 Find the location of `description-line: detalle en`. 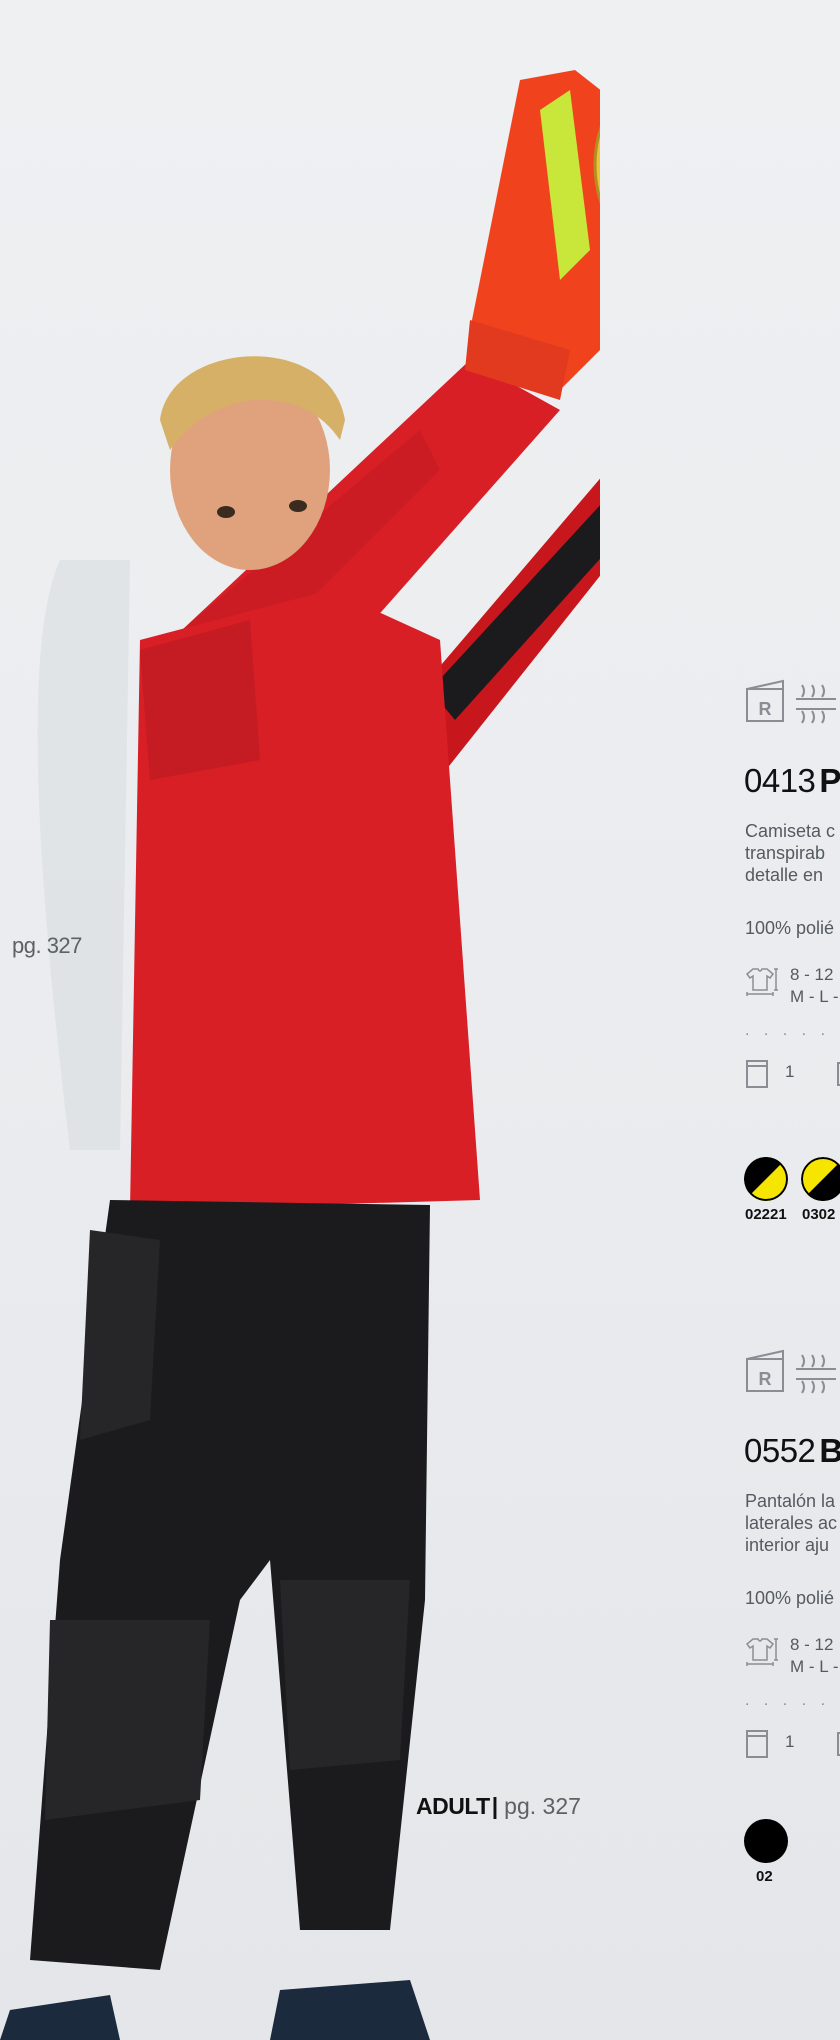

description-line: detalle en is located at coordinates (784, 875).